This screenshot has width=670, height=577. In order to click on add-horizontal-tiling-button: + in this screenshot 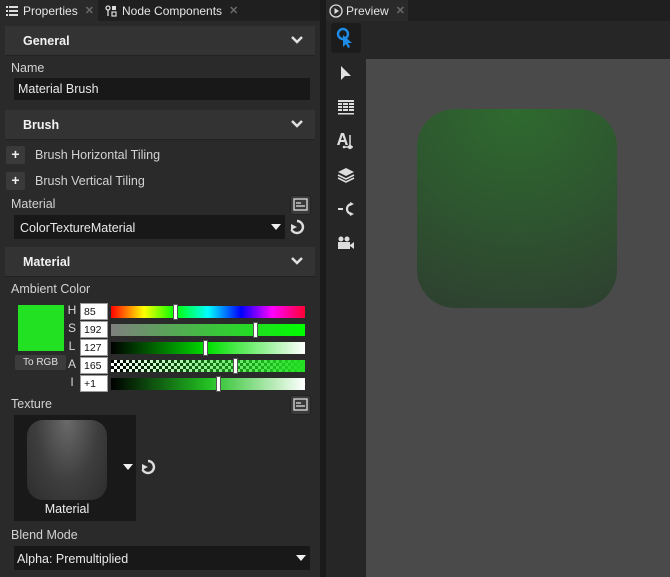, I will do `click(15, 155)`.